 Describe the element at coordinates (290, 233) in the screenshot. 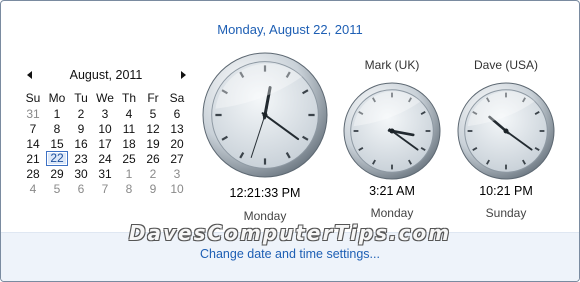

I see `watermark: DavesComputerTips.com` at that location.